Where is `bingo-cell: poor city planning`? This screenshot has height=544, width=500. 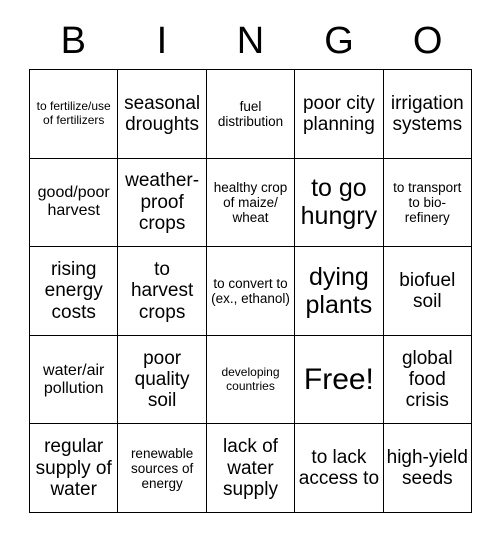
bingo-cell: poor city planning is located at coordinates (339, 114).